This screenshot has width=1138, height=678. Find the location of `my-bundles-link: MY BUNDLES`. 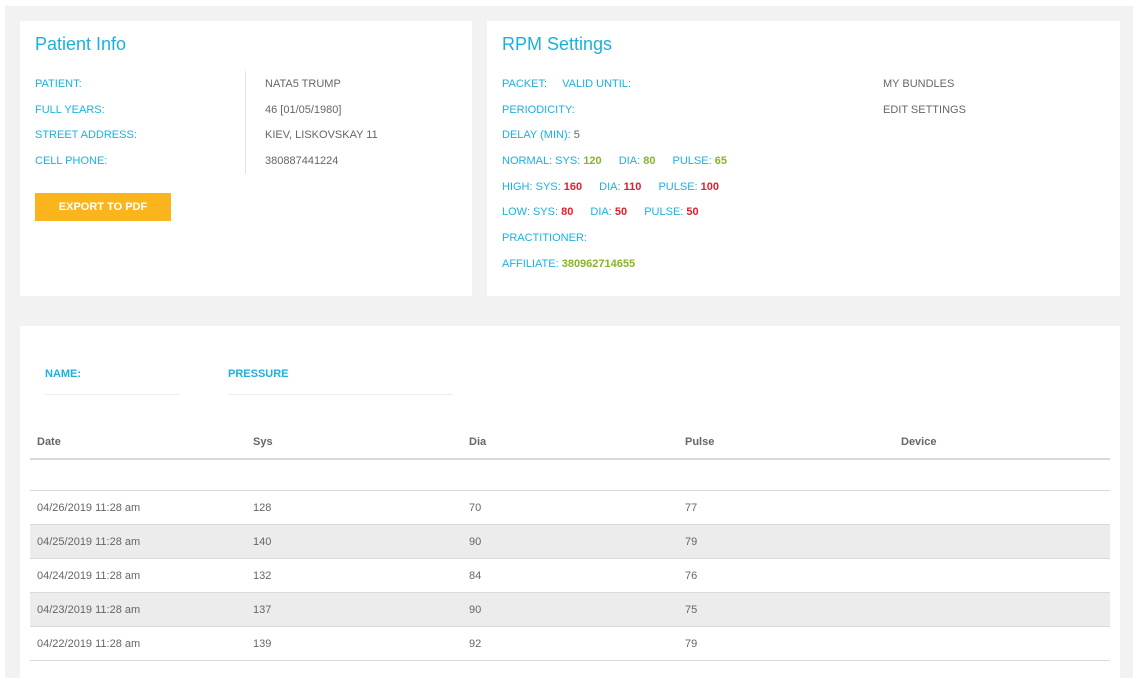

my-bundles-link: MY BUNDLES is located at coordinates (918, 84).